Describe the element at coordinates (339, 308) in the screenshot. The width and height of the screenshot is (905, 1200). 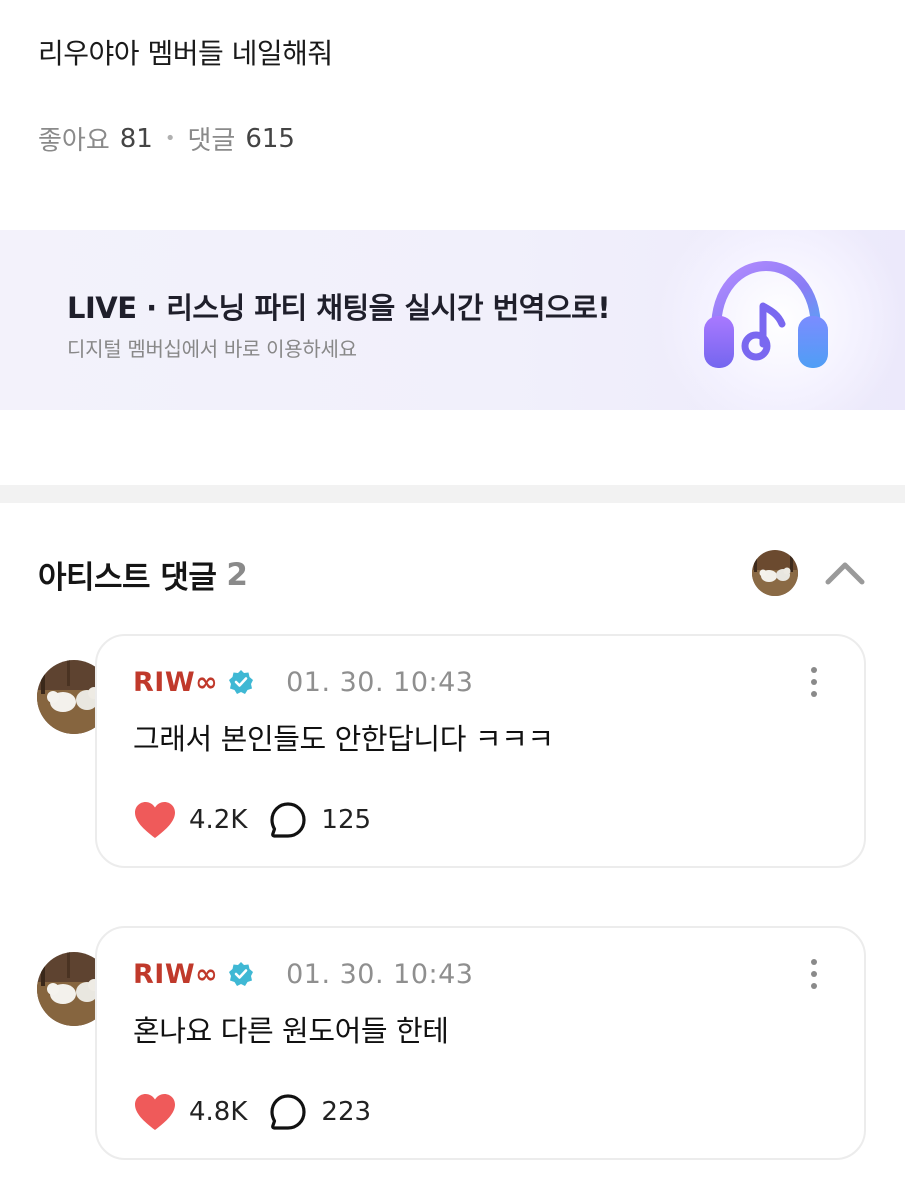
I see `banner-title: LIVE · 리스닝 파티 채팅을 실시간 번역으로!` at that location.